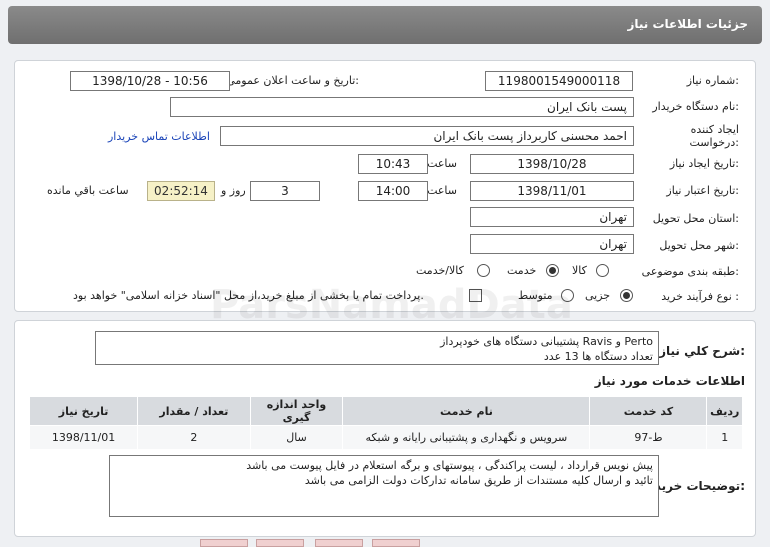  What do you see at coordinates (159, 136) in the screenshot?
I see `buyer-contact-link: اطلاعات تماس خریدار` at bounding box center [159, 136].